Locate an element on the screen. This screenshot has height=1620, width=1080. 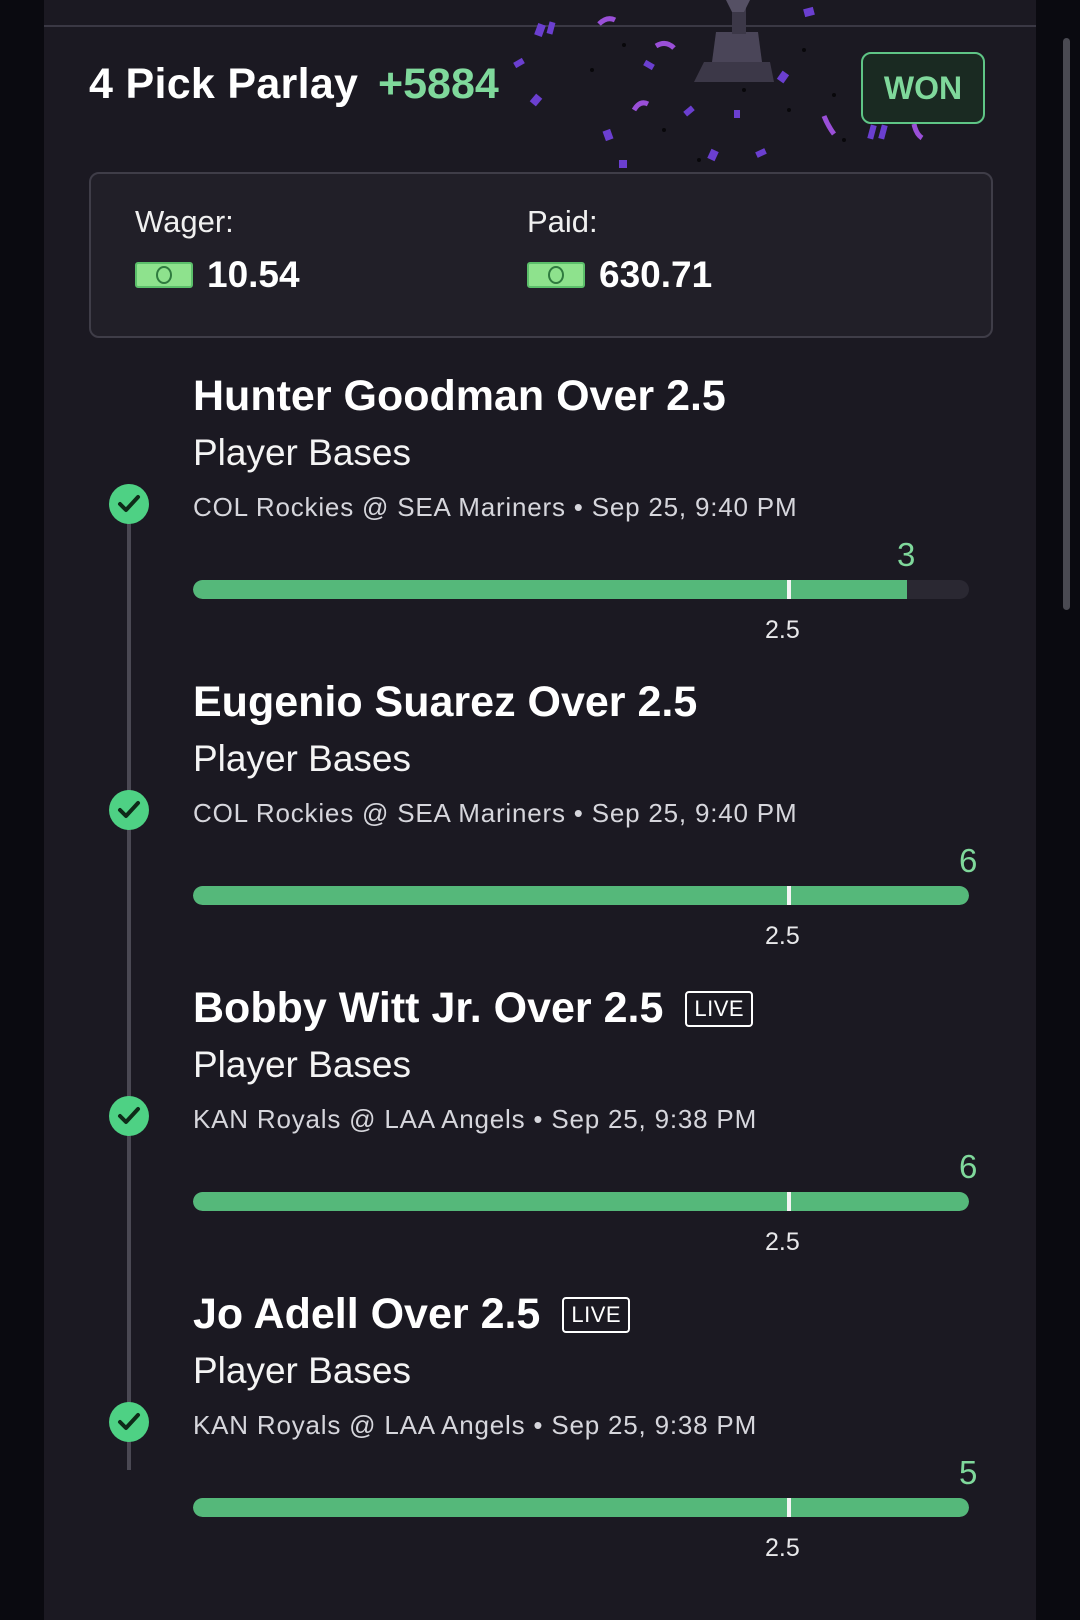
pick-title: Jo Adell Over 2.5 LIVE is located at coordinates (412, 1314).